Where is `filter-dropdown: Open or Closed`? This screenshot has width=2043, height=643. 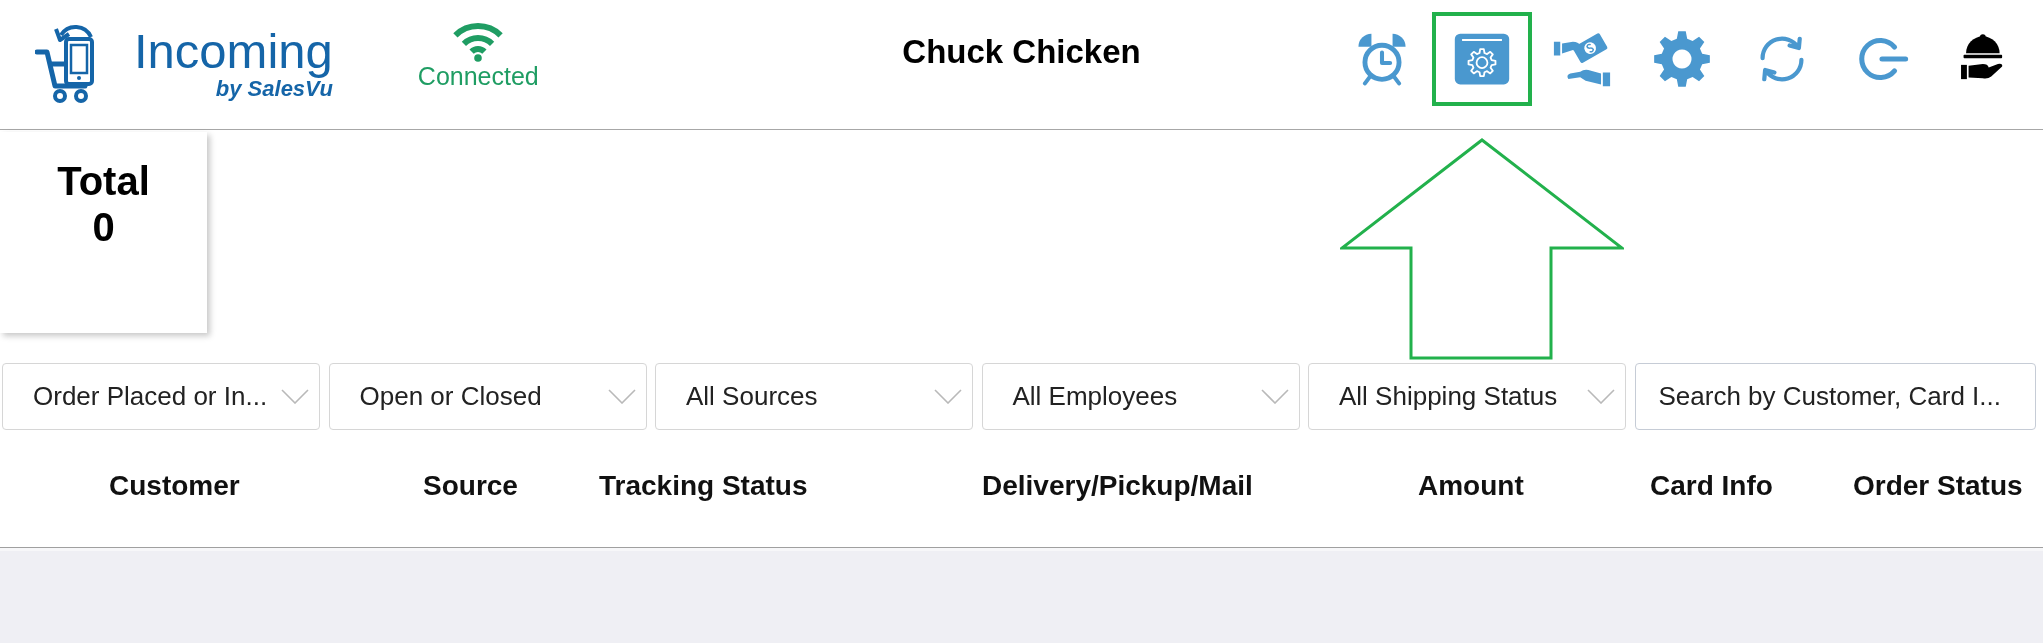
filter-dropdown: Open or Closed is located at coordinates (487, 396).